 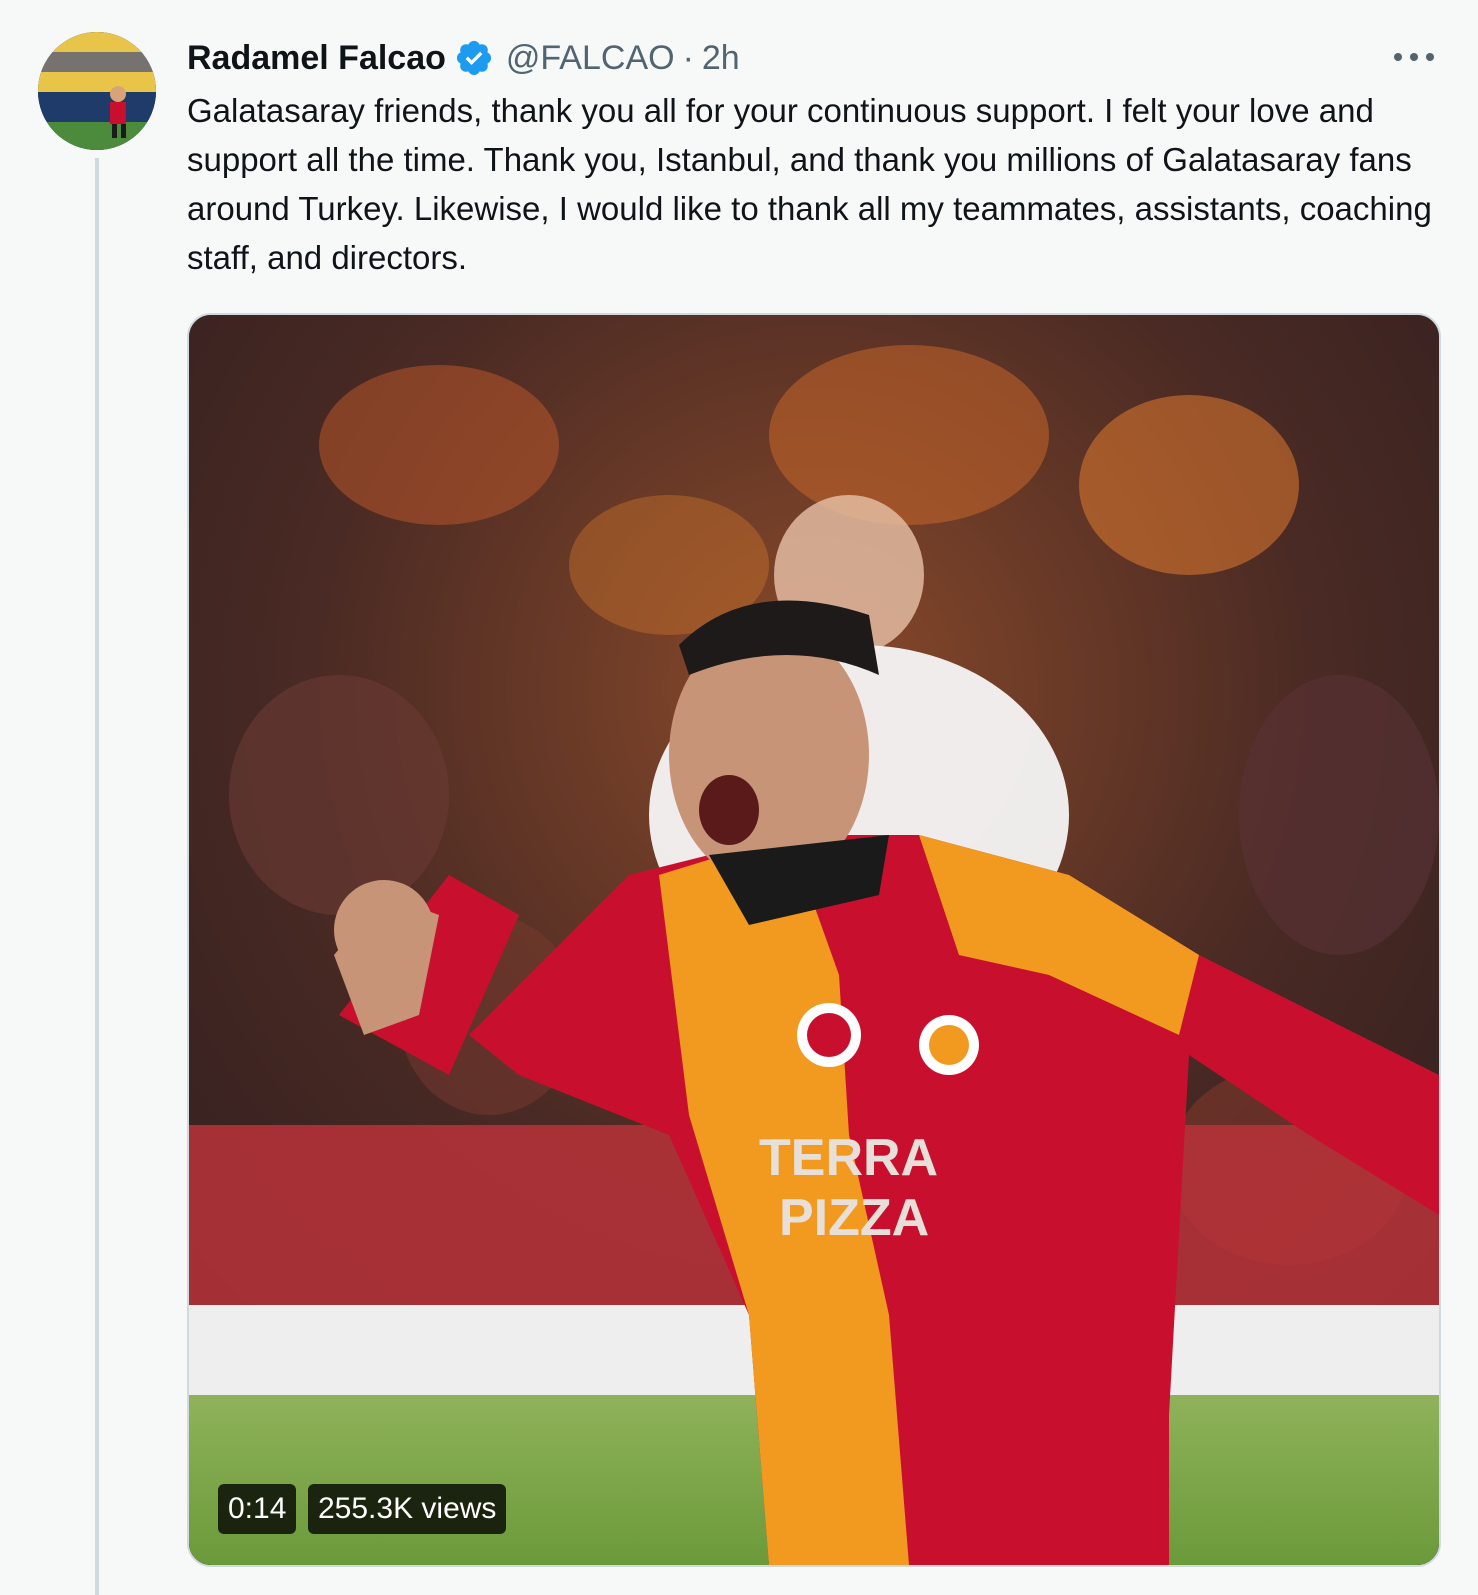 I want to click on video-duration-badge: 0:14, so click(x=257, y=1509).